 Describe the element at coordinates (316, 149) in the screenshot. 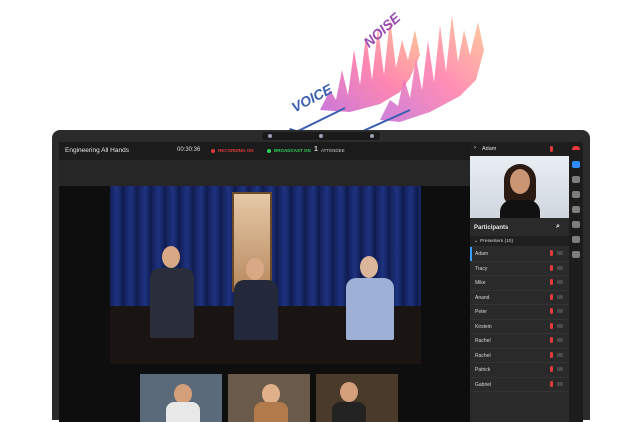

I see `attendee-count: 1` at that location.